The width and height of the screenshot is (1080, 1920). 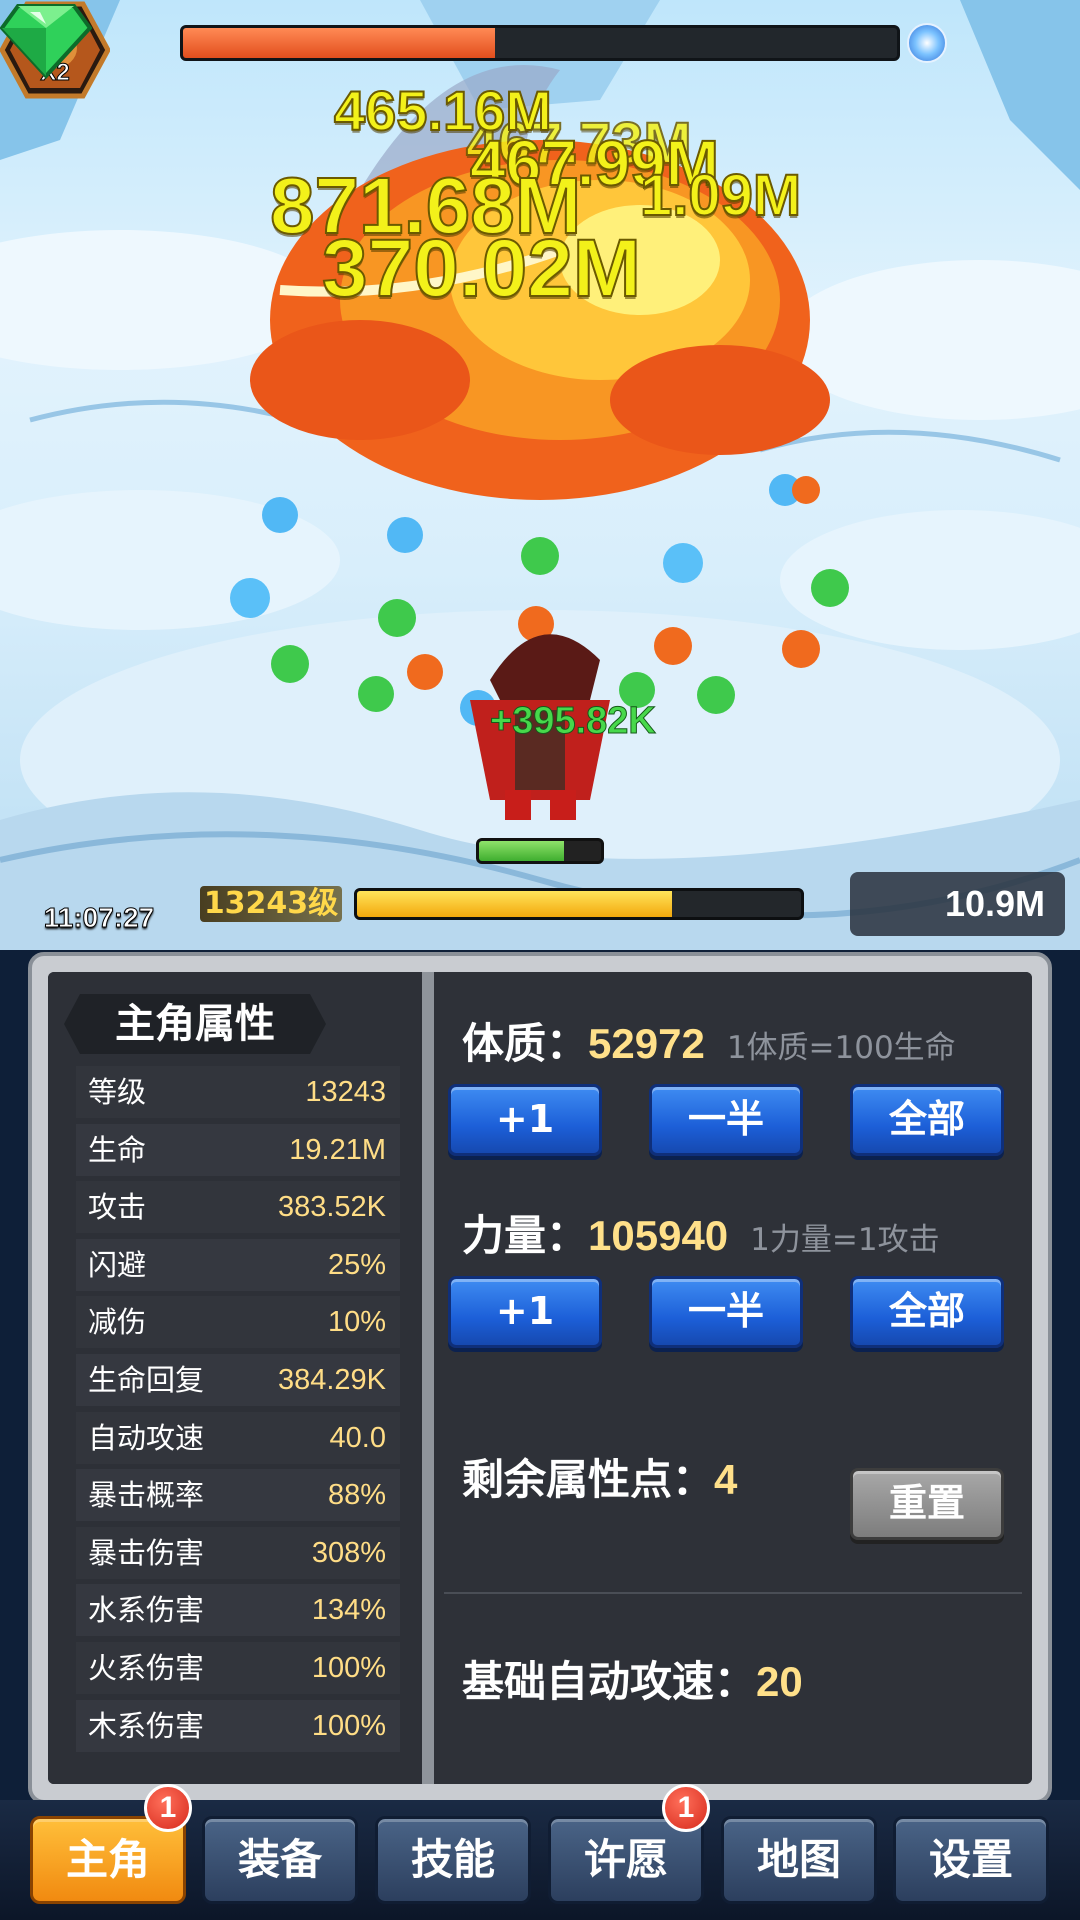 What do you see at coordinates (845, 1240) in the screenshot?
I see `strength-hint: 1力量=1攻击` at bounding box center [845, 1240].